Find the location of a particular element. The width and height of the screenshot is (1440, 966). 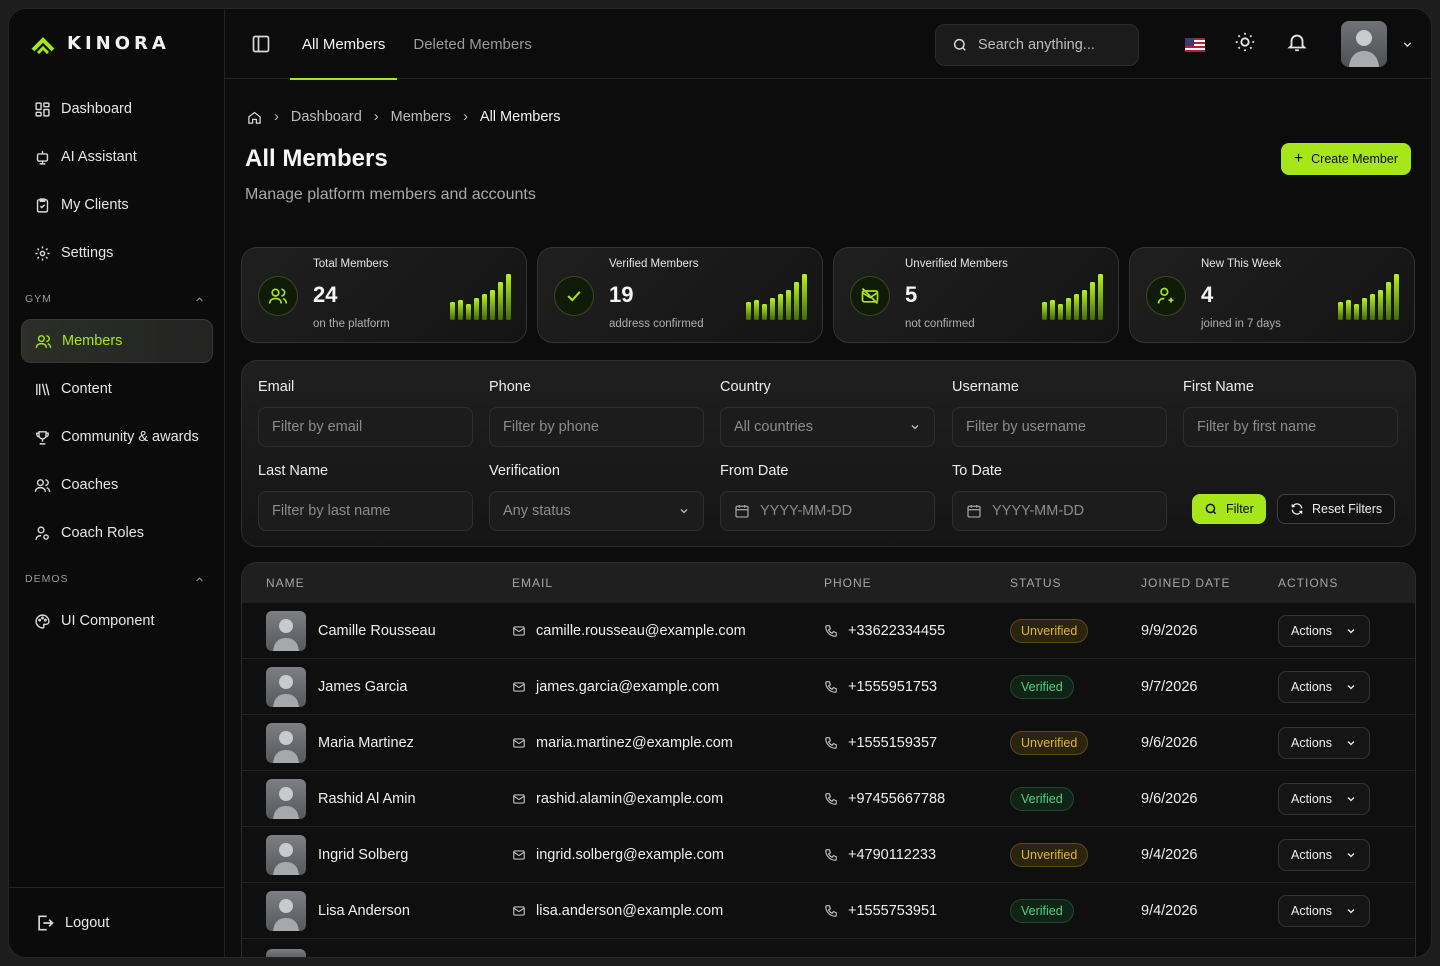

country-select: All countries is located at coordinates (827, 427).